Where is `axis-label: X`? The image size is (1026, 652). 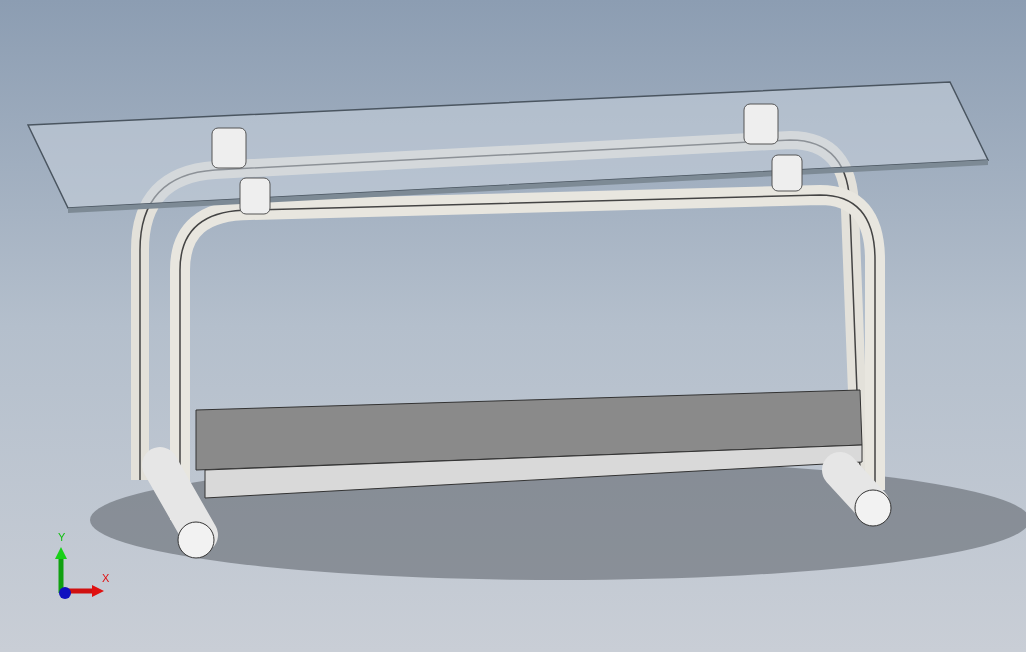
axis-label: X is located at coordinates (106, 578).